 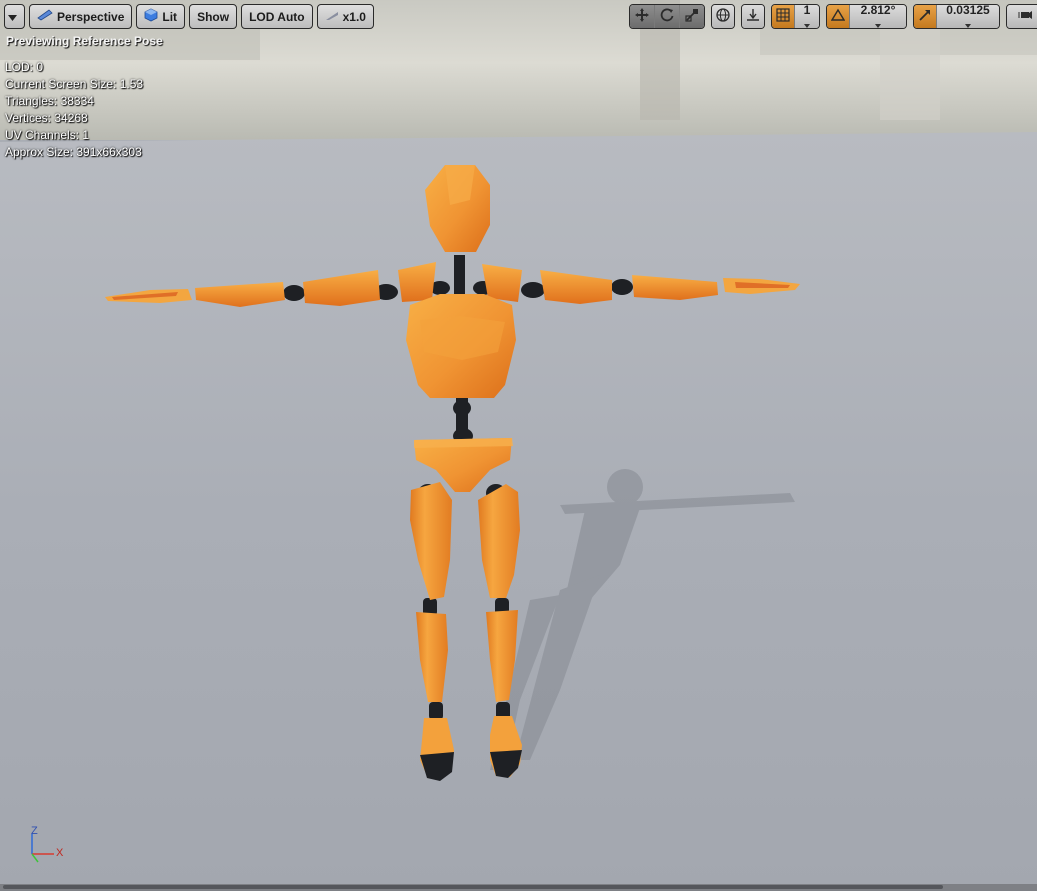 I want to click on scale-snap-group: 0.03125, so click(x=956, y=16).